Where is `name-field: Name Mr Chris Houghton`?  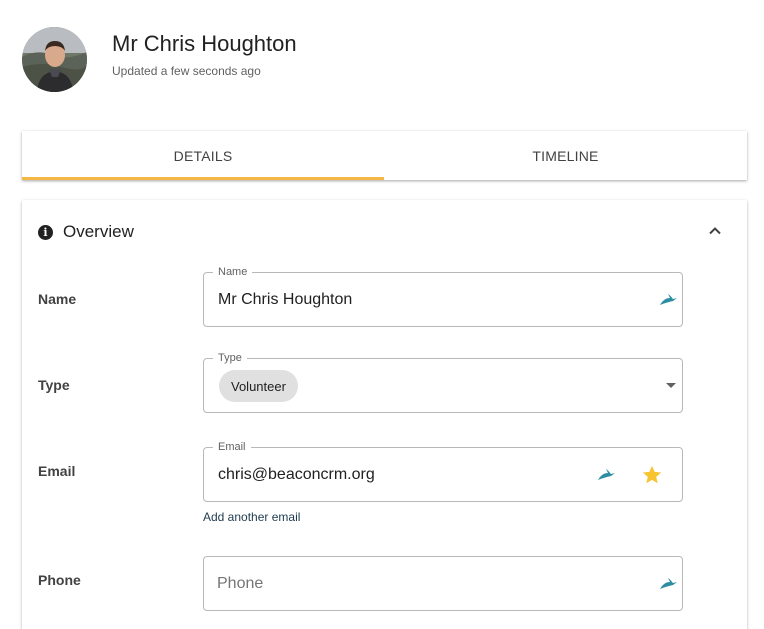
name-field: Name Mr Chris Houghton is located at coordinates (443, 296).